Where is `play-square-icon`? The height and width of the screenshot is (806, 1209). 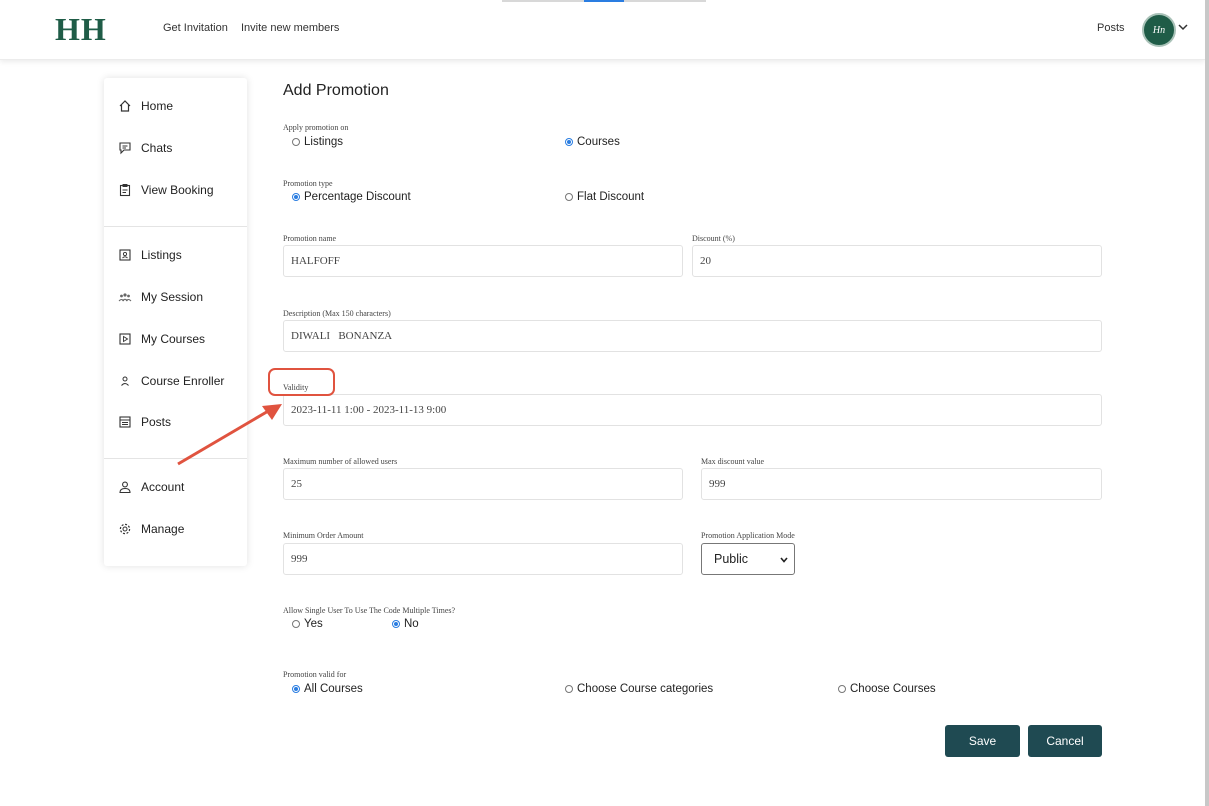 play-square-icon is located at coordinates (125, 339).